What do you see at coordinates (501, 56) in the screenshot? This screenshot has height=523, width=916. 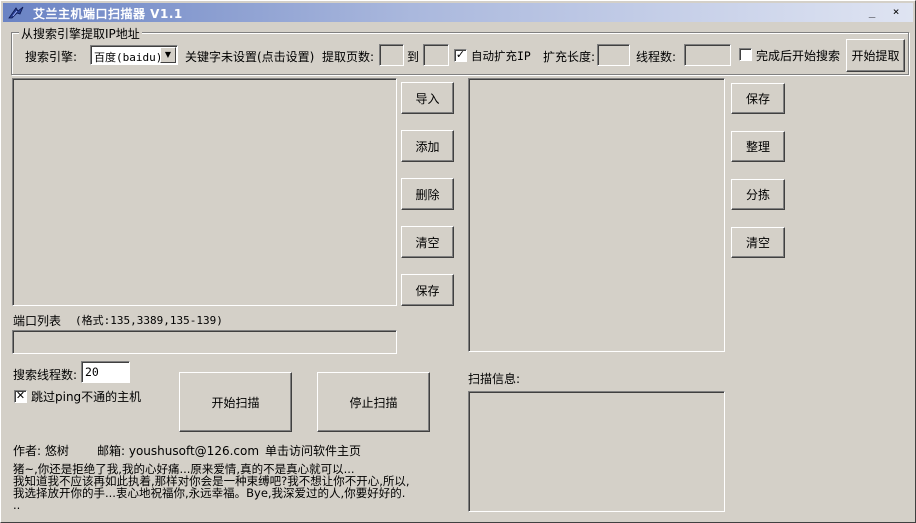 I see `auto-expand-label: 自动扩充IP` at bounding box center [501, 56].